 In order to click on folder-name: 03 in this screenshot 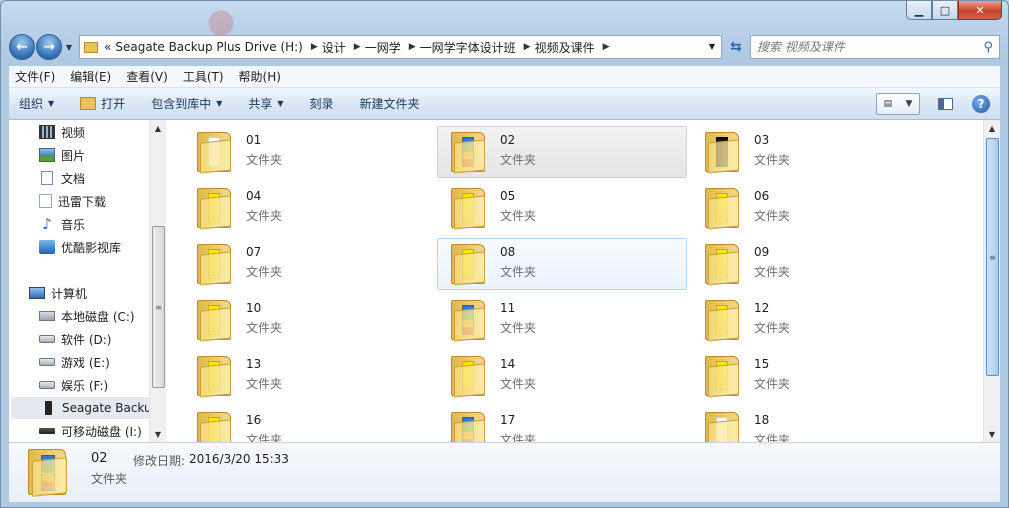, I will do `click(762, 140)`.